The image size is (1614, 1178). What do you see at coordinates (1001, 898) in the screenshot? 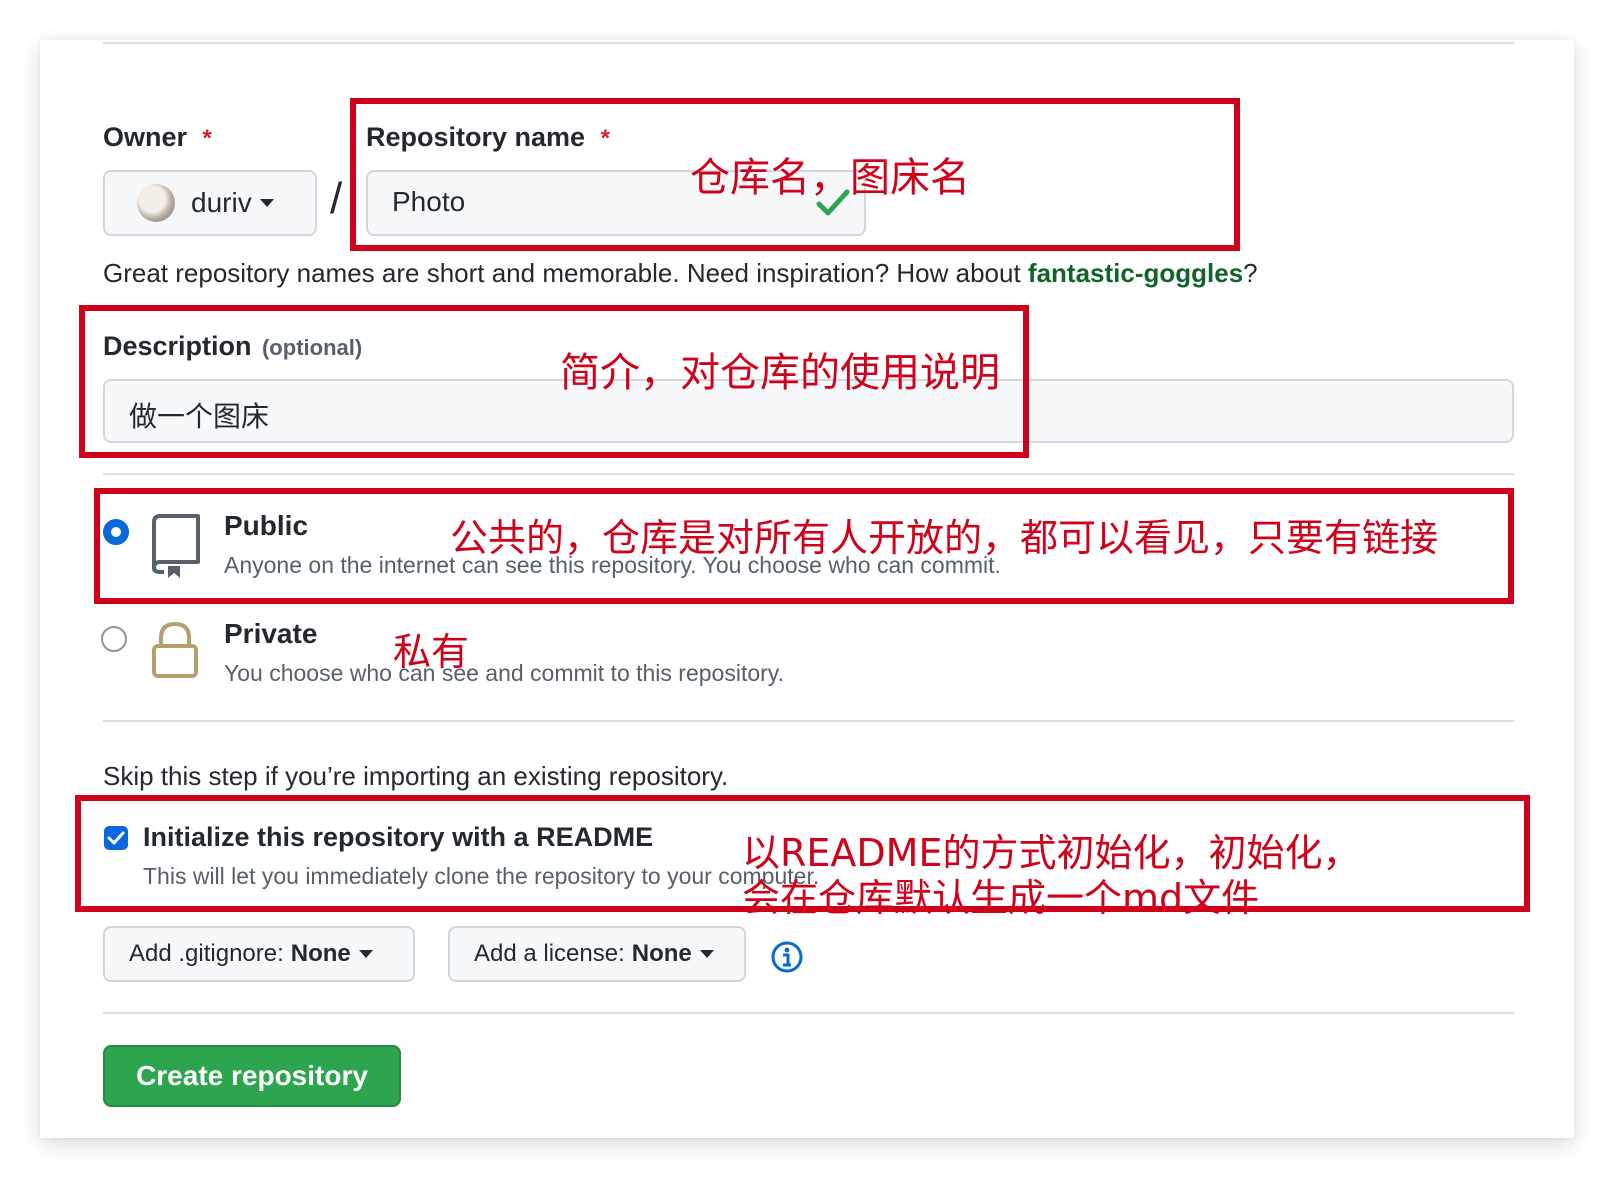
I see `annotation-readme-line2: 会在仓库默认生成一个md文件` at bounding box center [1001, 898].